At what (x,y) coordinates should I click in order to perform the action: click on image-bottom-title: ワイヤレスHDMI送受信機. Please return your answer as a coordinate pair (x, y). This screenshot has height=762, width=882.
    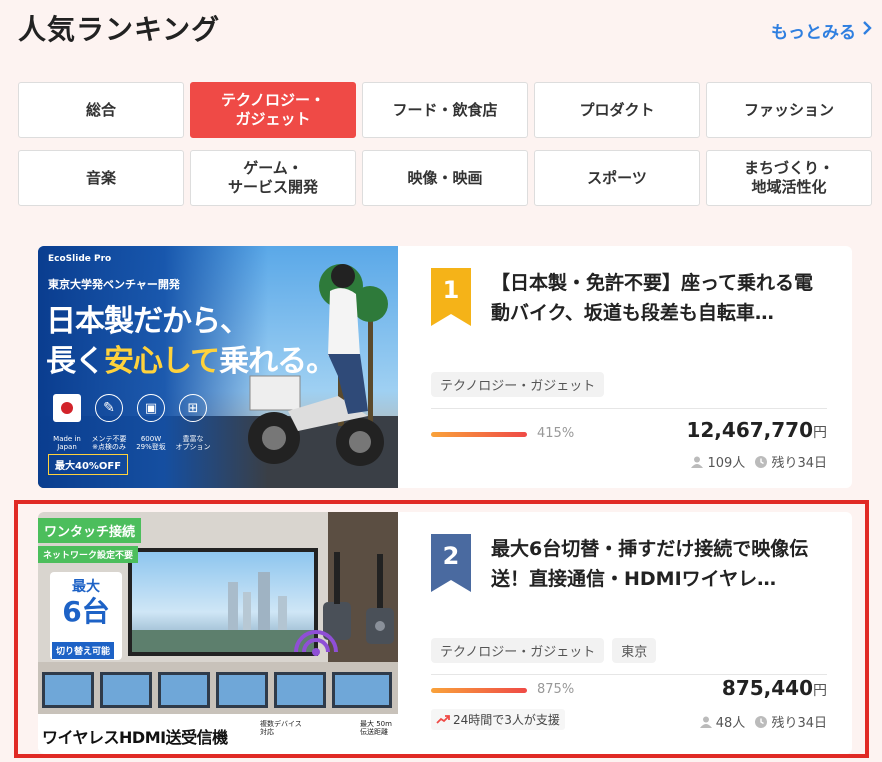
    Looking at the image, I should click on (135, 737).